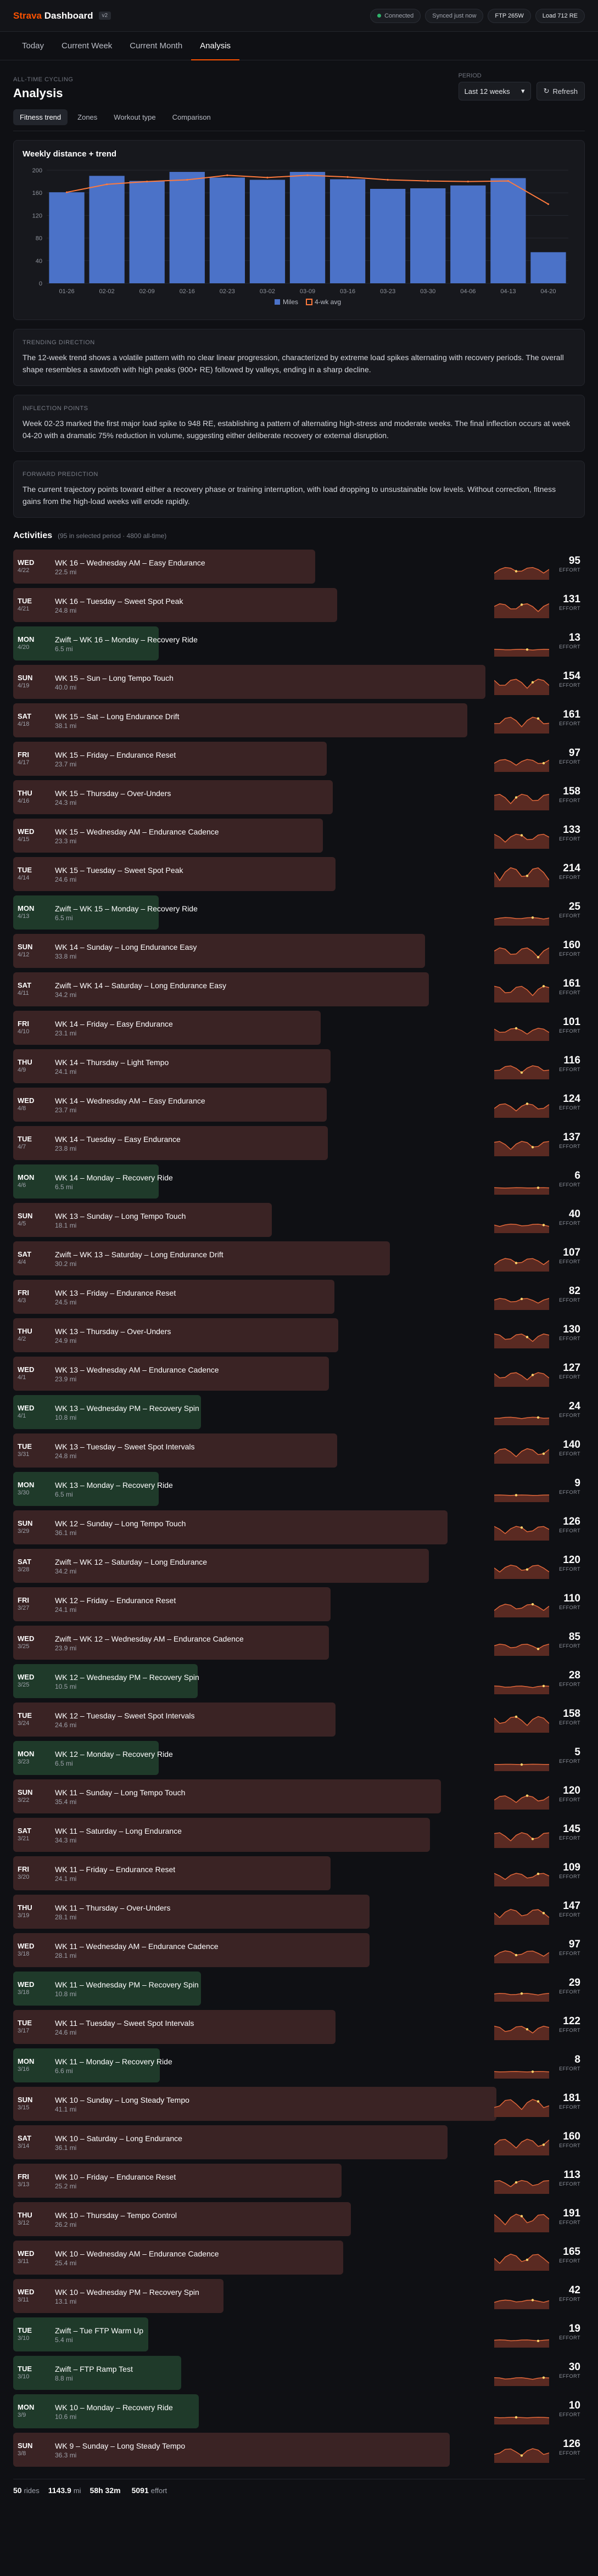 The height and width of the screenshot is (2576, 598). Describe the element at coordinates (41, 117) in the screenshot. I see `subtab-fitness-trend: Fitness trend` at that location.